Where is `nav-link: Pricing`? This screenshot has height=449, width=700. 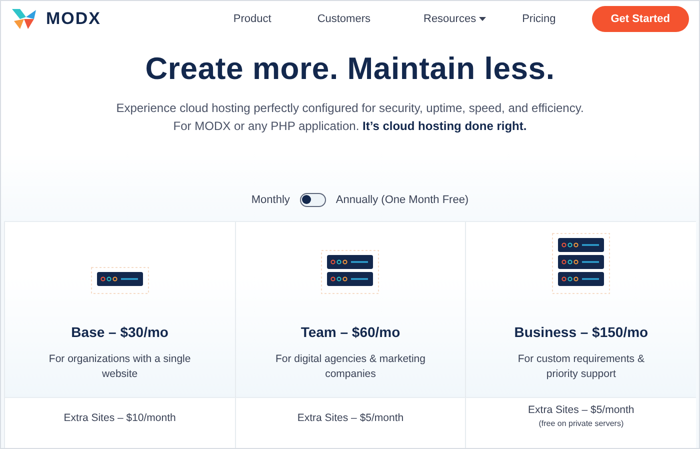
nav-link: Pricing is located at coordinates (539, 19).